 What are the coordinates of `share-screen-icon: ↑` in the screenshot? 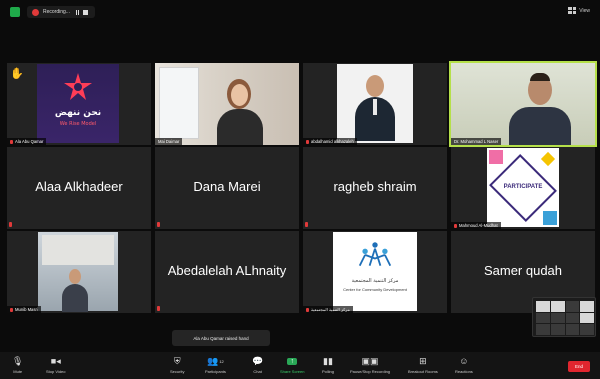 It's located at (292, 361).